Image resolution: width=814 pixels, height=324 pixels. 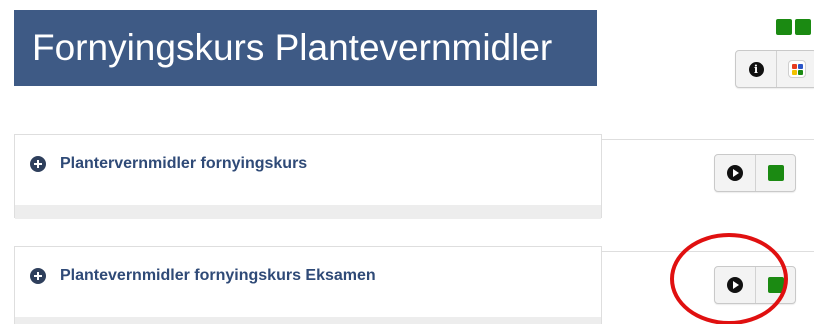 I want to click on color-legend-icon, so click(x=796, y=69).